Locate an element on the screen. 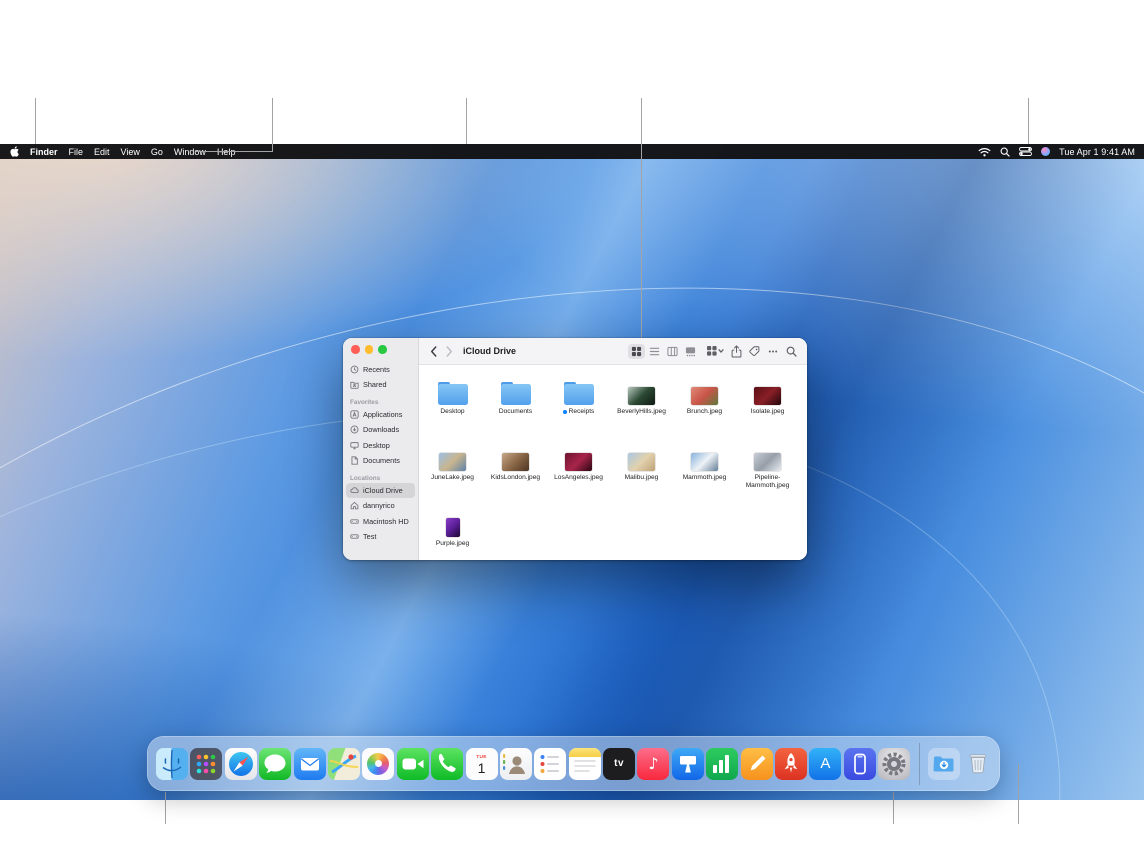 The height and width of the screenshot is (851, 1144). file-receipts-folder: Receipts is located at coordinates (578, 404).